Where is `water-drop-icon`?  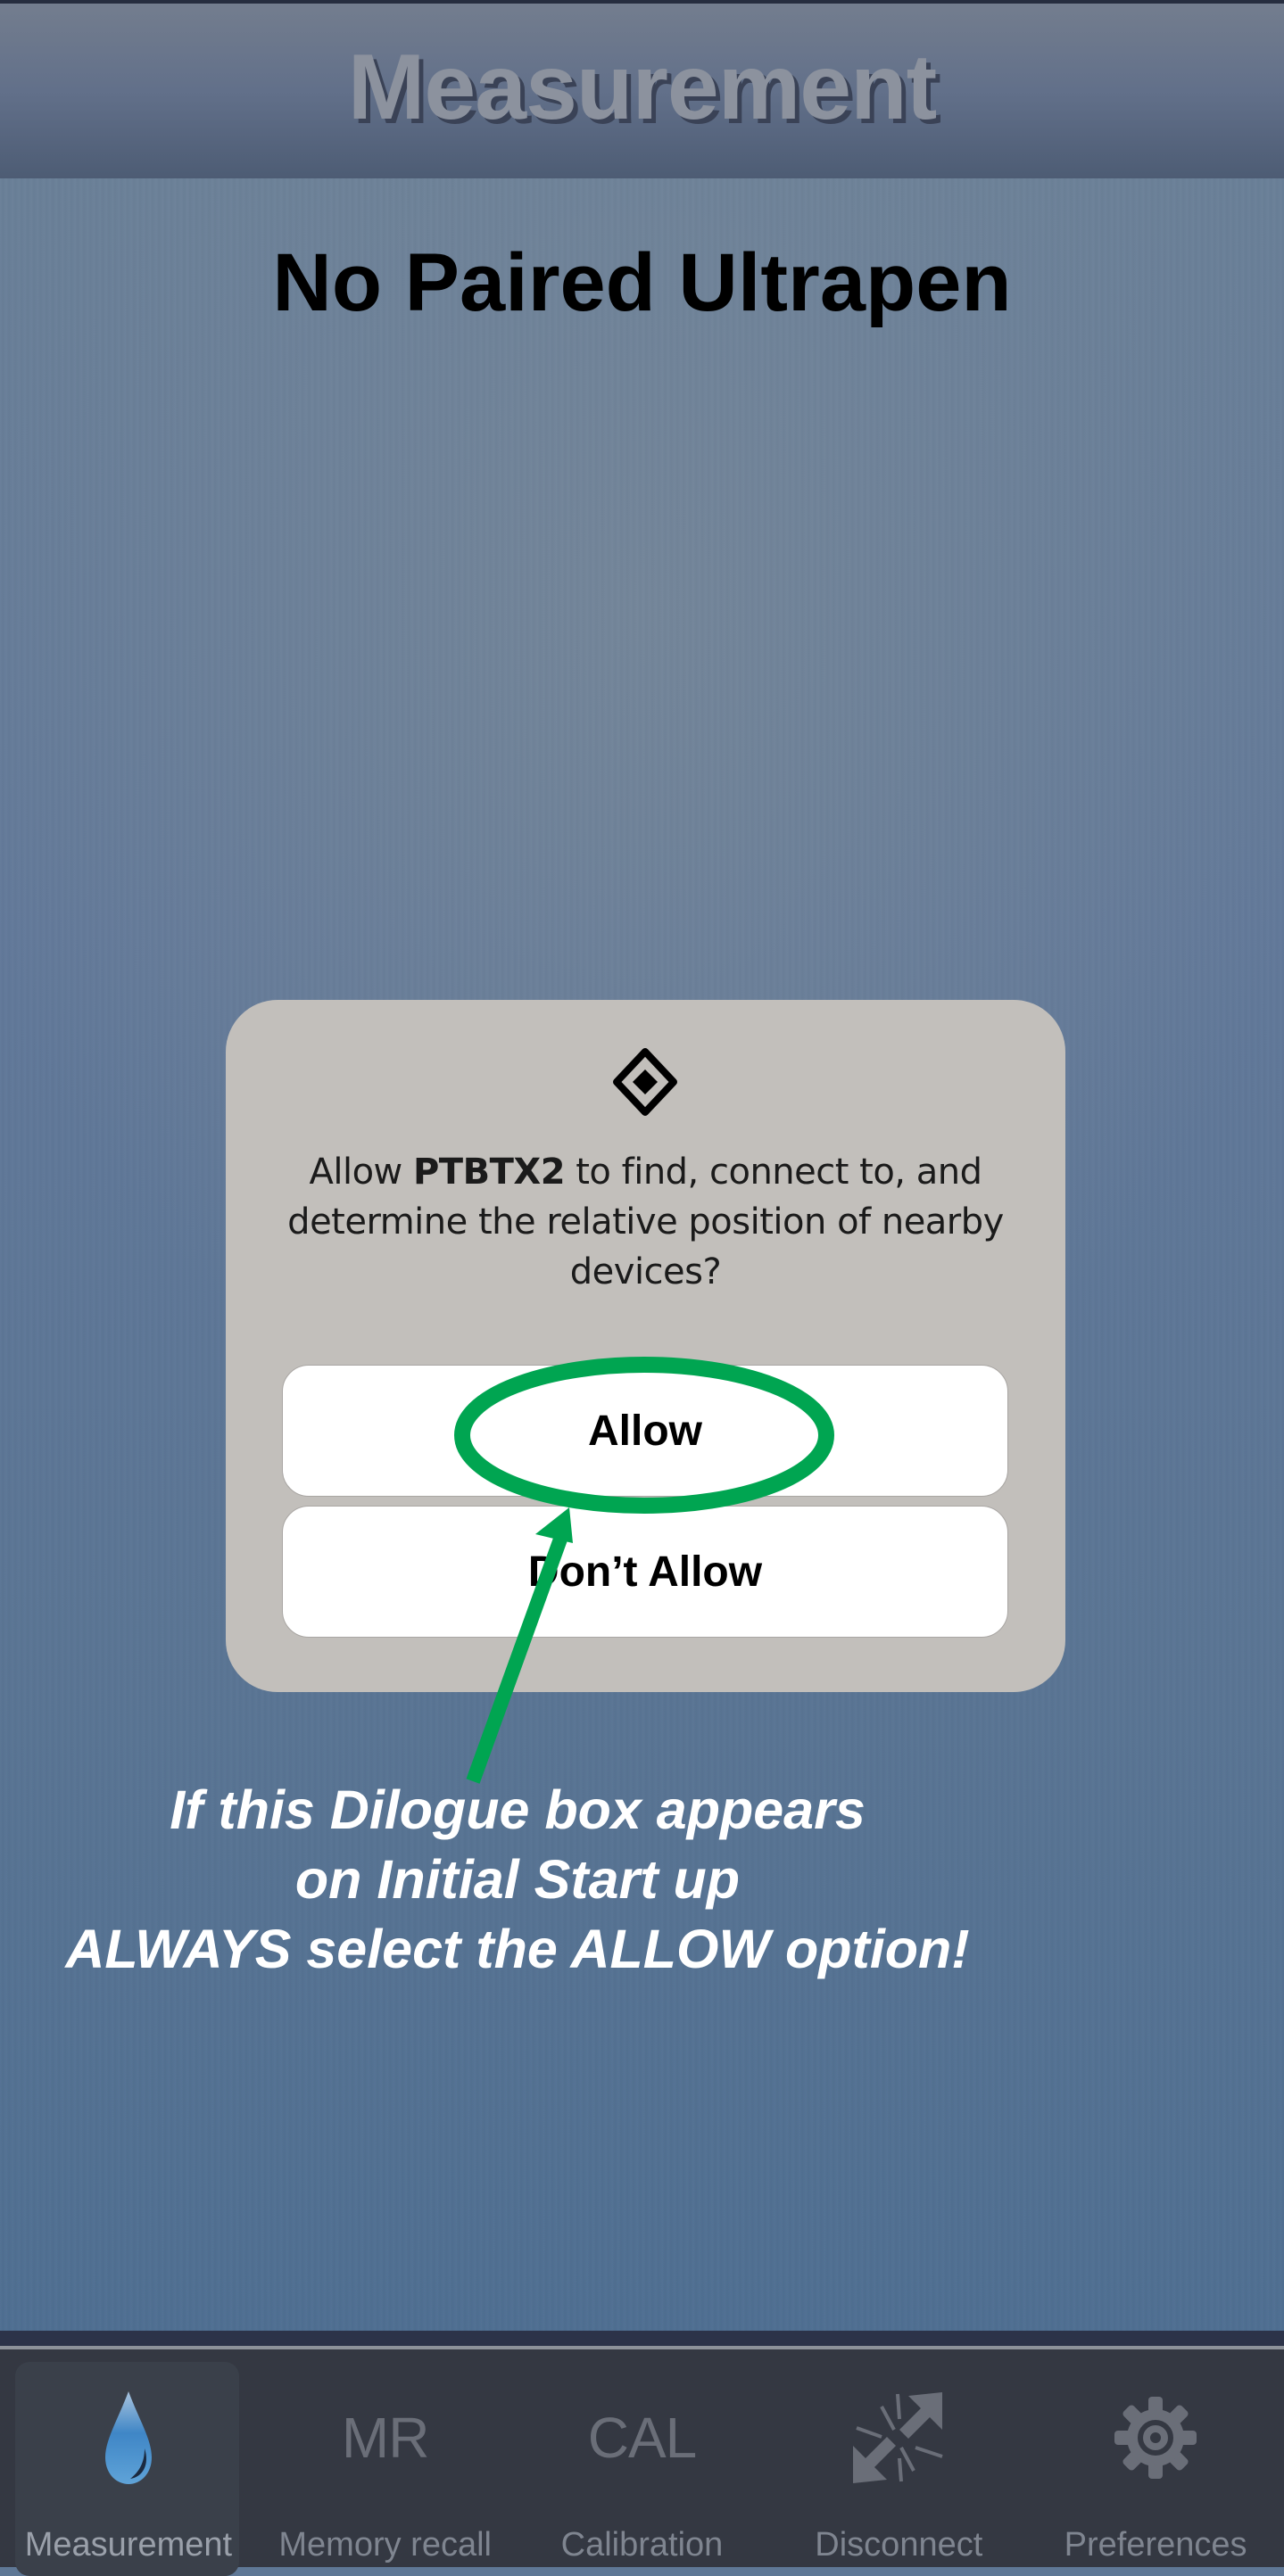 water-drop-icon is located at coordinates (128, 2438).